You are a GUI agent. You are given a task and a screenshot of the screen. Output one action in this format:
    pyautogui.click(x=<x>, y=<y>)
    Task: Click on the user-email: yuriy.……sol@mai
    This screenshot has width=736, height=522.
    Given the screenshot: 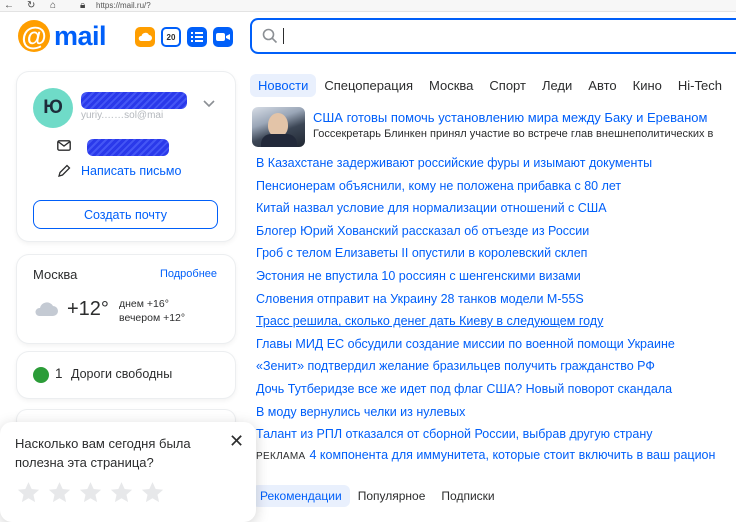 What is the action you would take?
    pyautogui.click(x=122, y=115)
    